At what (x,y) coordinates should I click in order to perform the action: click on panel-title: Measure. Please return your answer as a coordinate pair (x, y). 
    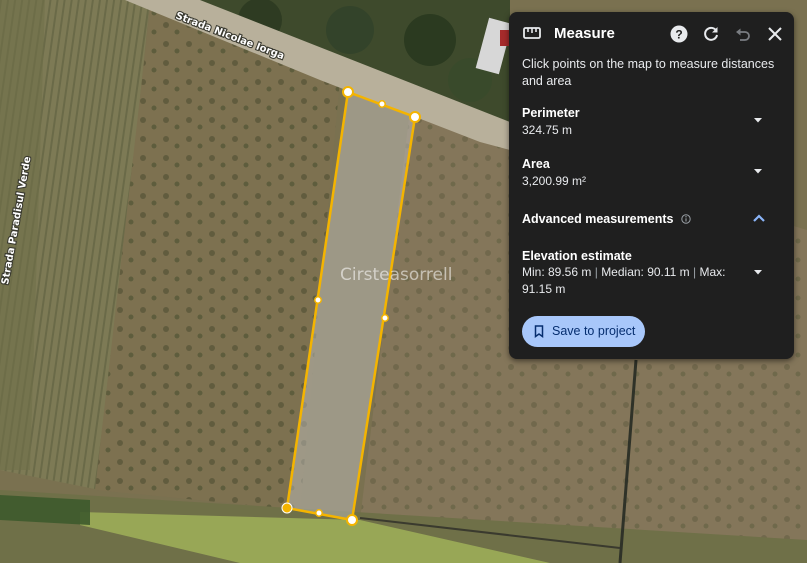
    Looking at the image, I should click on (584, 33).